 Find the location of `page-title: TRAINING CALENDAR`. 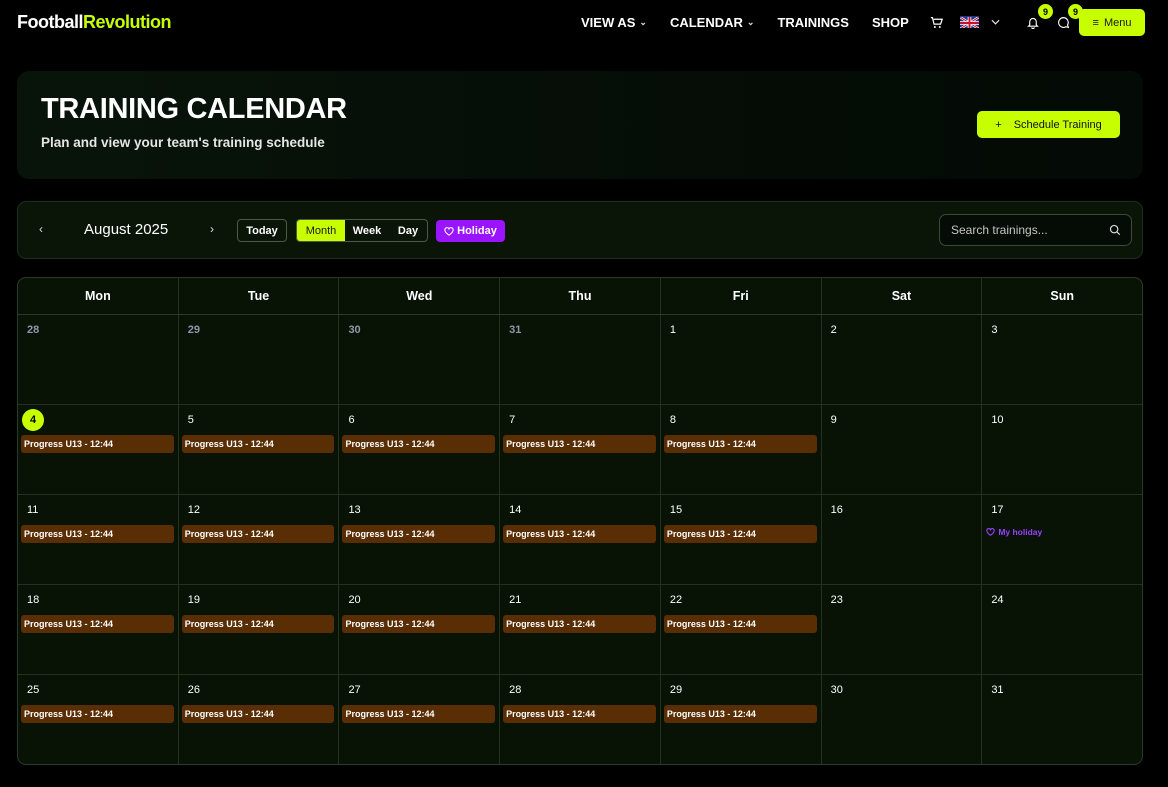

page-title: TRAINING CALENDAR is located at coordinates (194, 109).